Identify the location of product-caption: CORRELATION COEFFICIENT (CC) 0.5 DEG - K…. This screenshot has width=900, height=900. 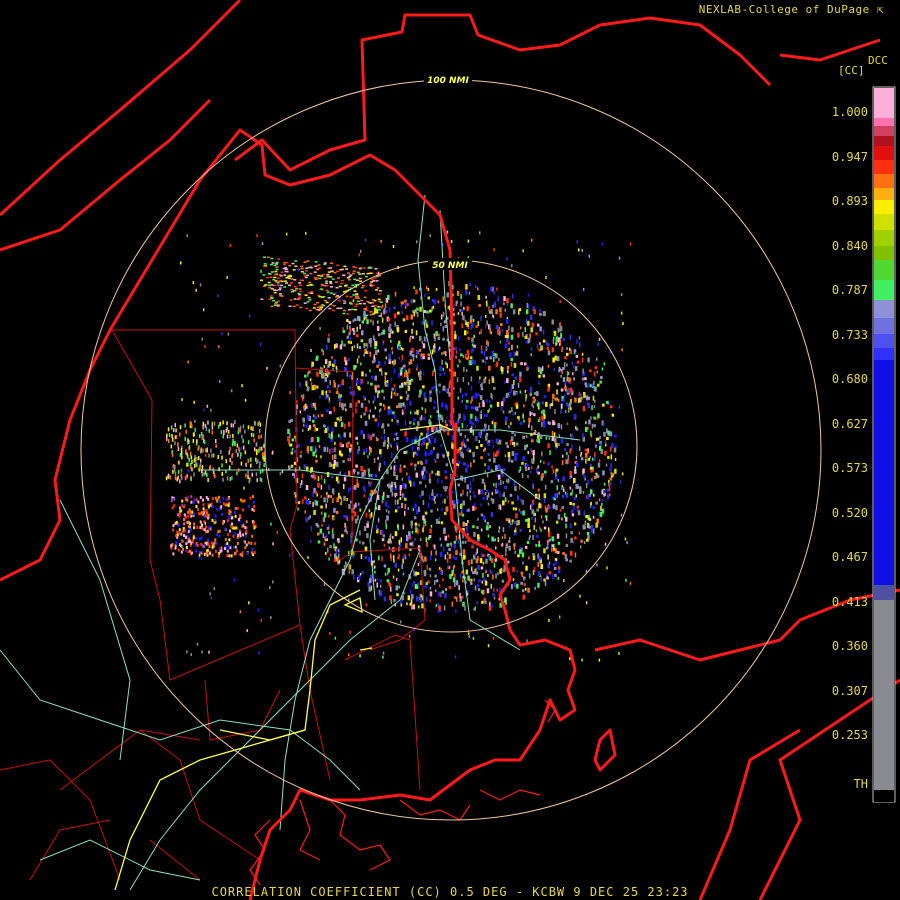
(450, 892).